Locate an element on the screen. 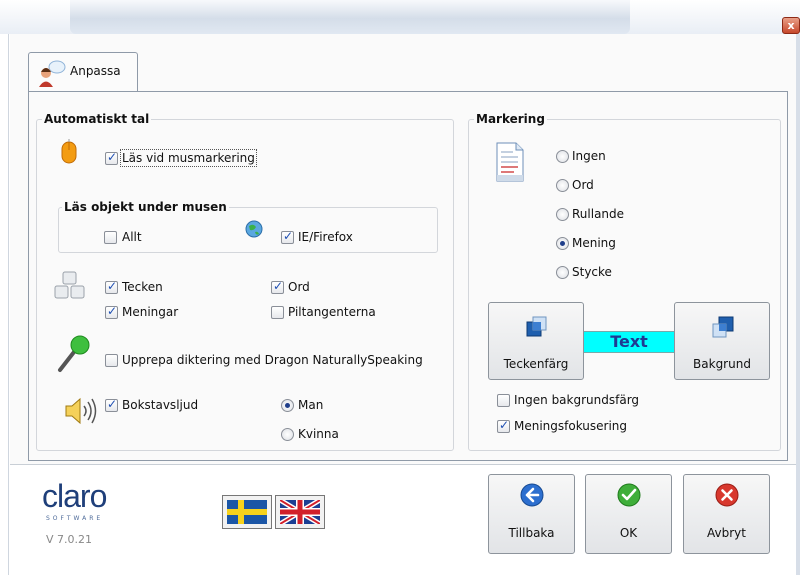 This screenshot has width=800, height=576. claro-logo-sub: SOFTWARE is located at coordinates (75, 518).